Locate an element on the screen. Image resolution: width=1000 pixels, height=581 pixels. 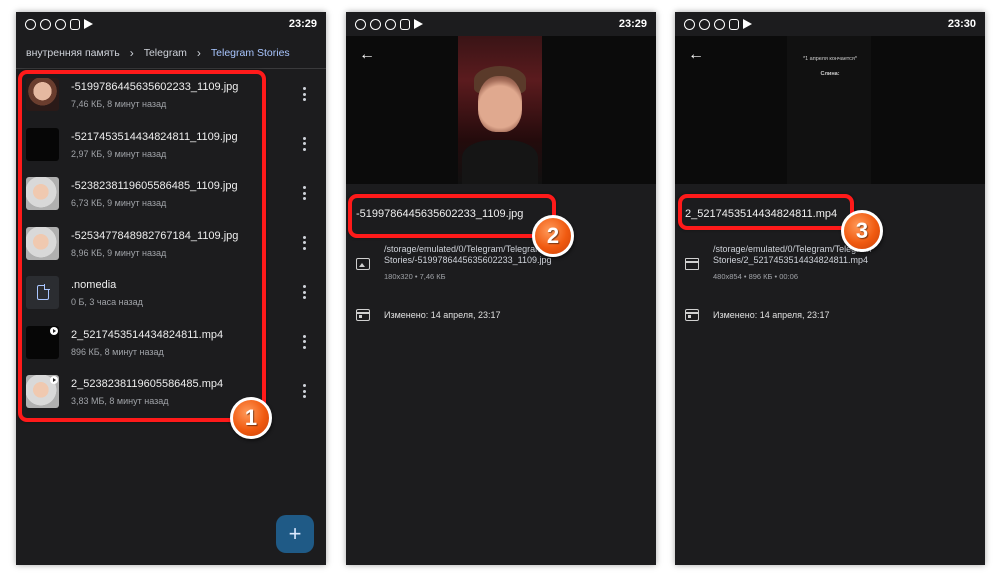
status-bar: 23:30 is located at coordinates (830, 24).